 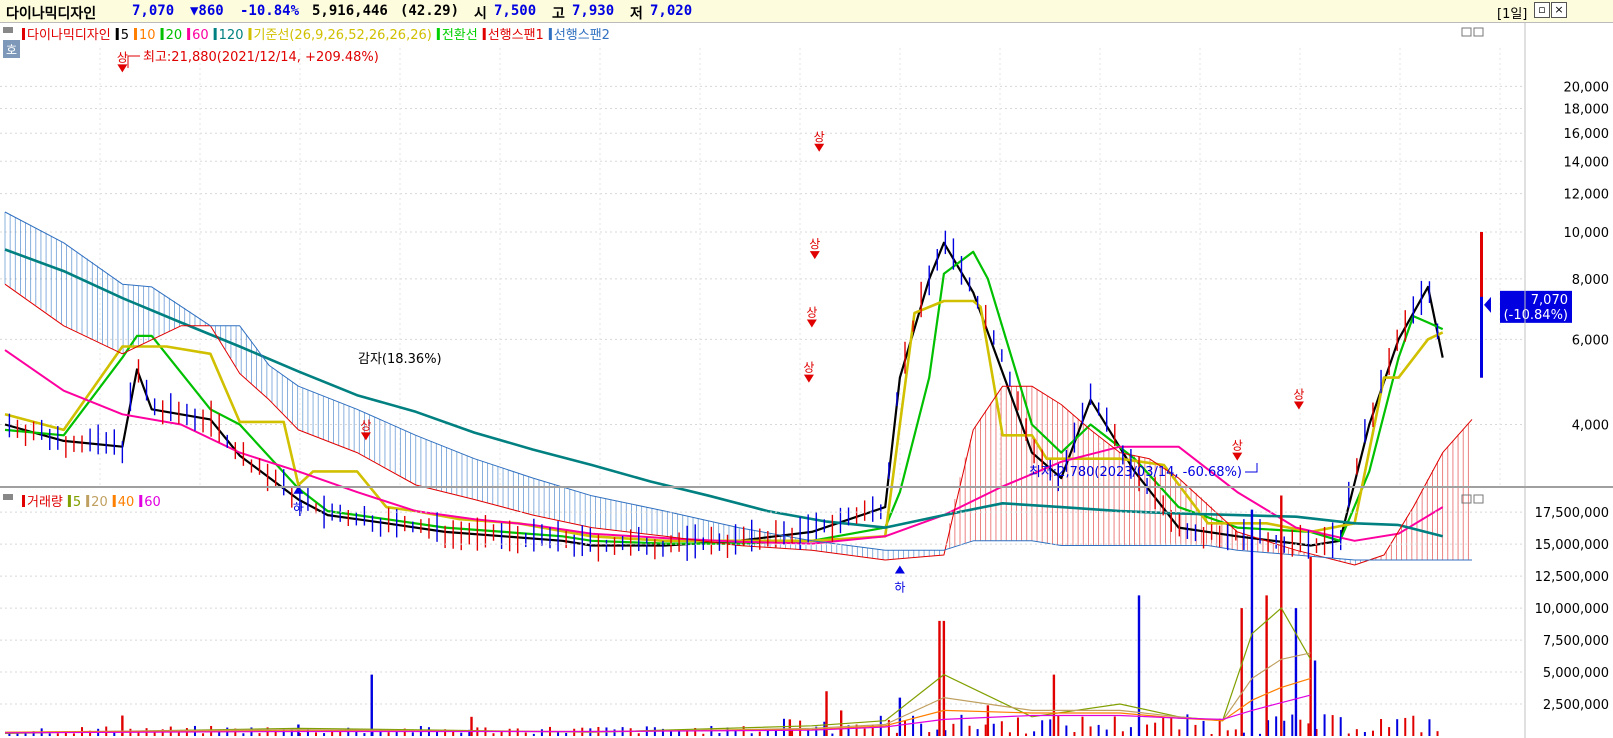 I want to click on low-label: 저, so click(x=636, y=14).